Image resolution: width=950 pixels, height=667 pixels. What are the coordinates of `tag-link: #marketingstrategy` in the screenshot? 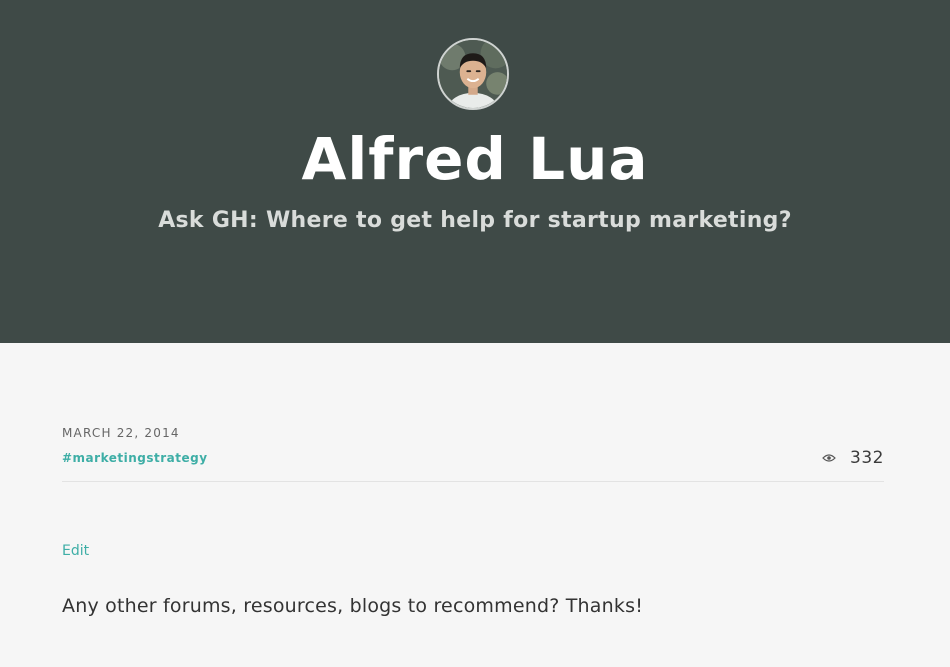 It's located at (135, 458).